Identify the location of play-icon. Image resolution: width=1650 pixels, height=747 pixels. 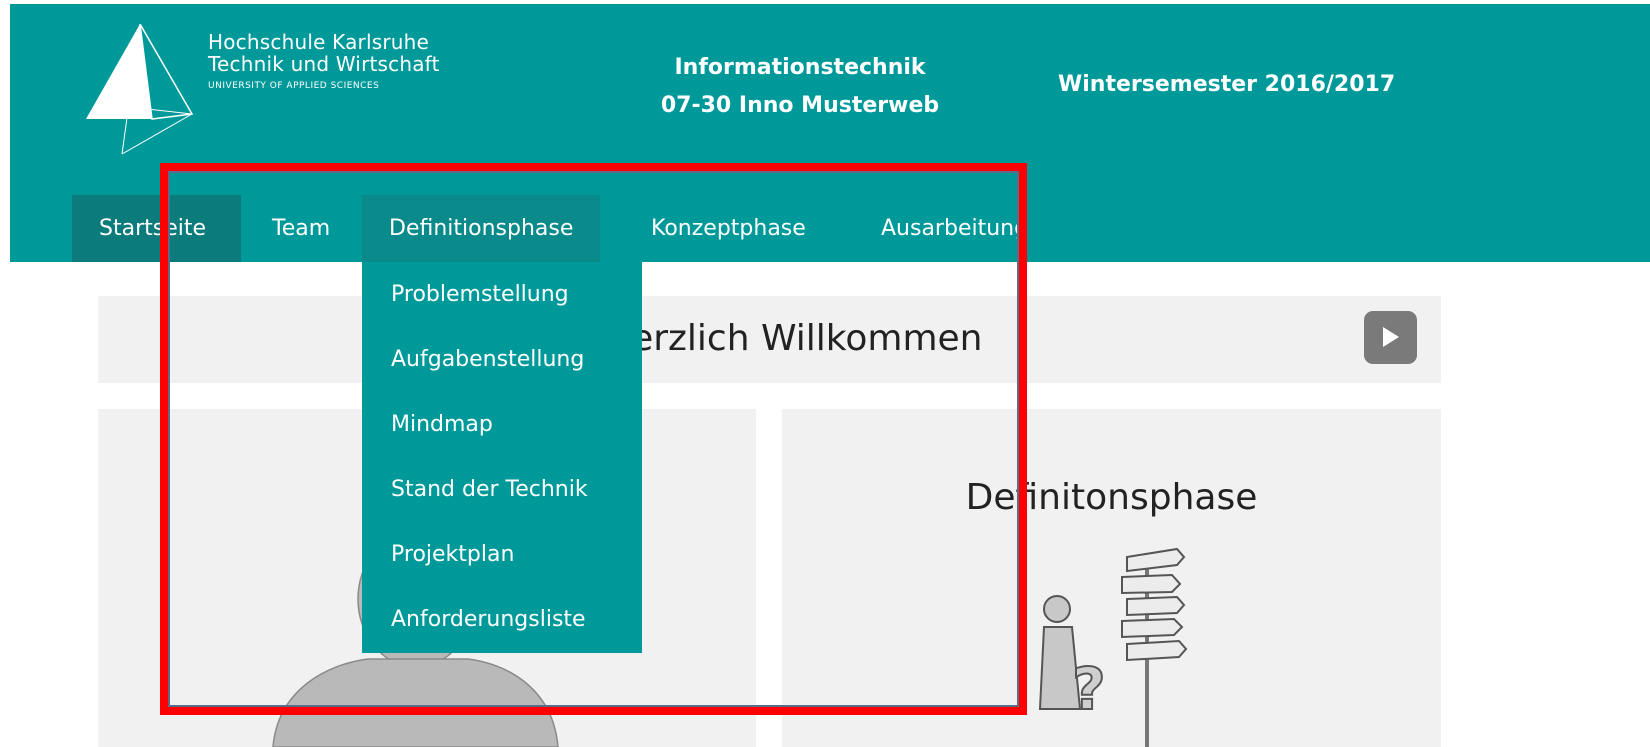
(1391, 337).